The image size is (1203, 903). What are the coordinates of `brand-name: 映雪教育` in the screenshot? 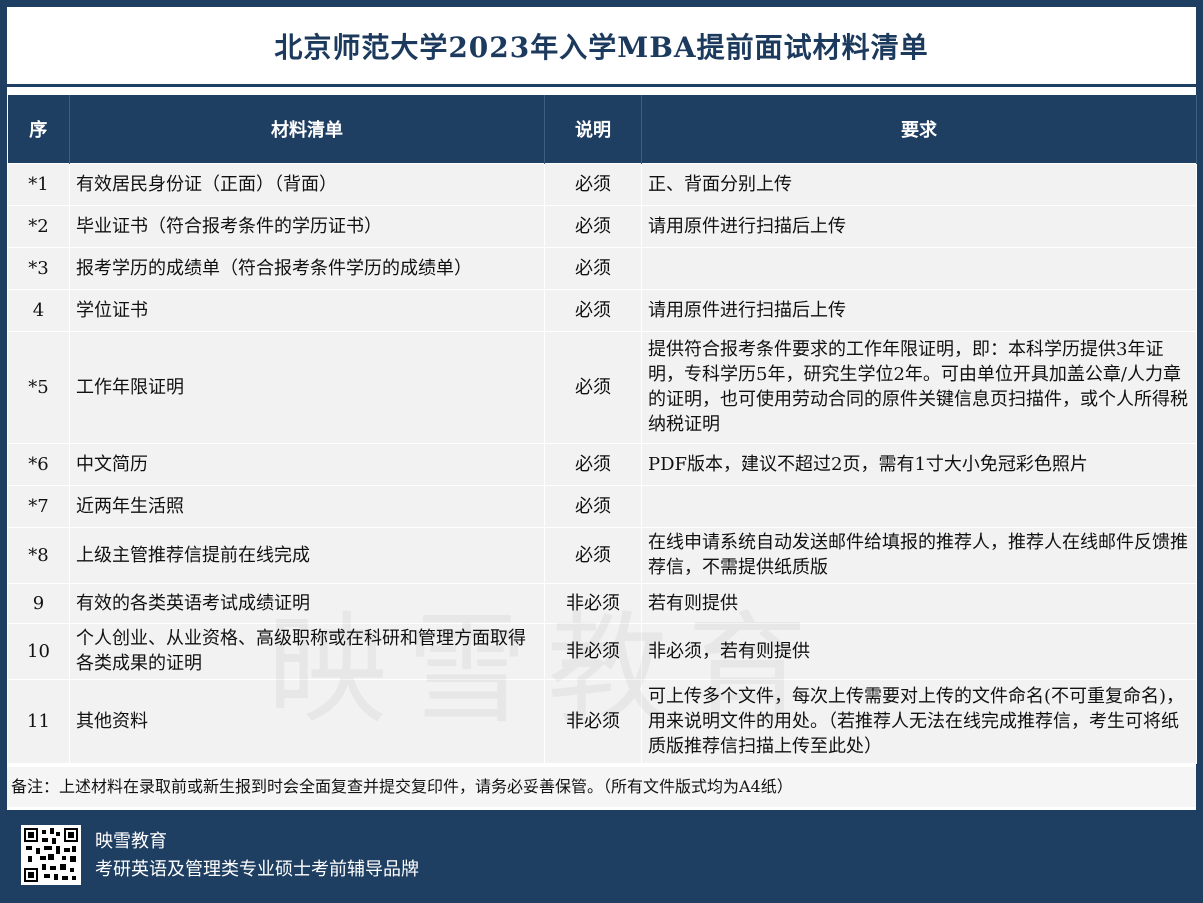 It's located at (131, 841).